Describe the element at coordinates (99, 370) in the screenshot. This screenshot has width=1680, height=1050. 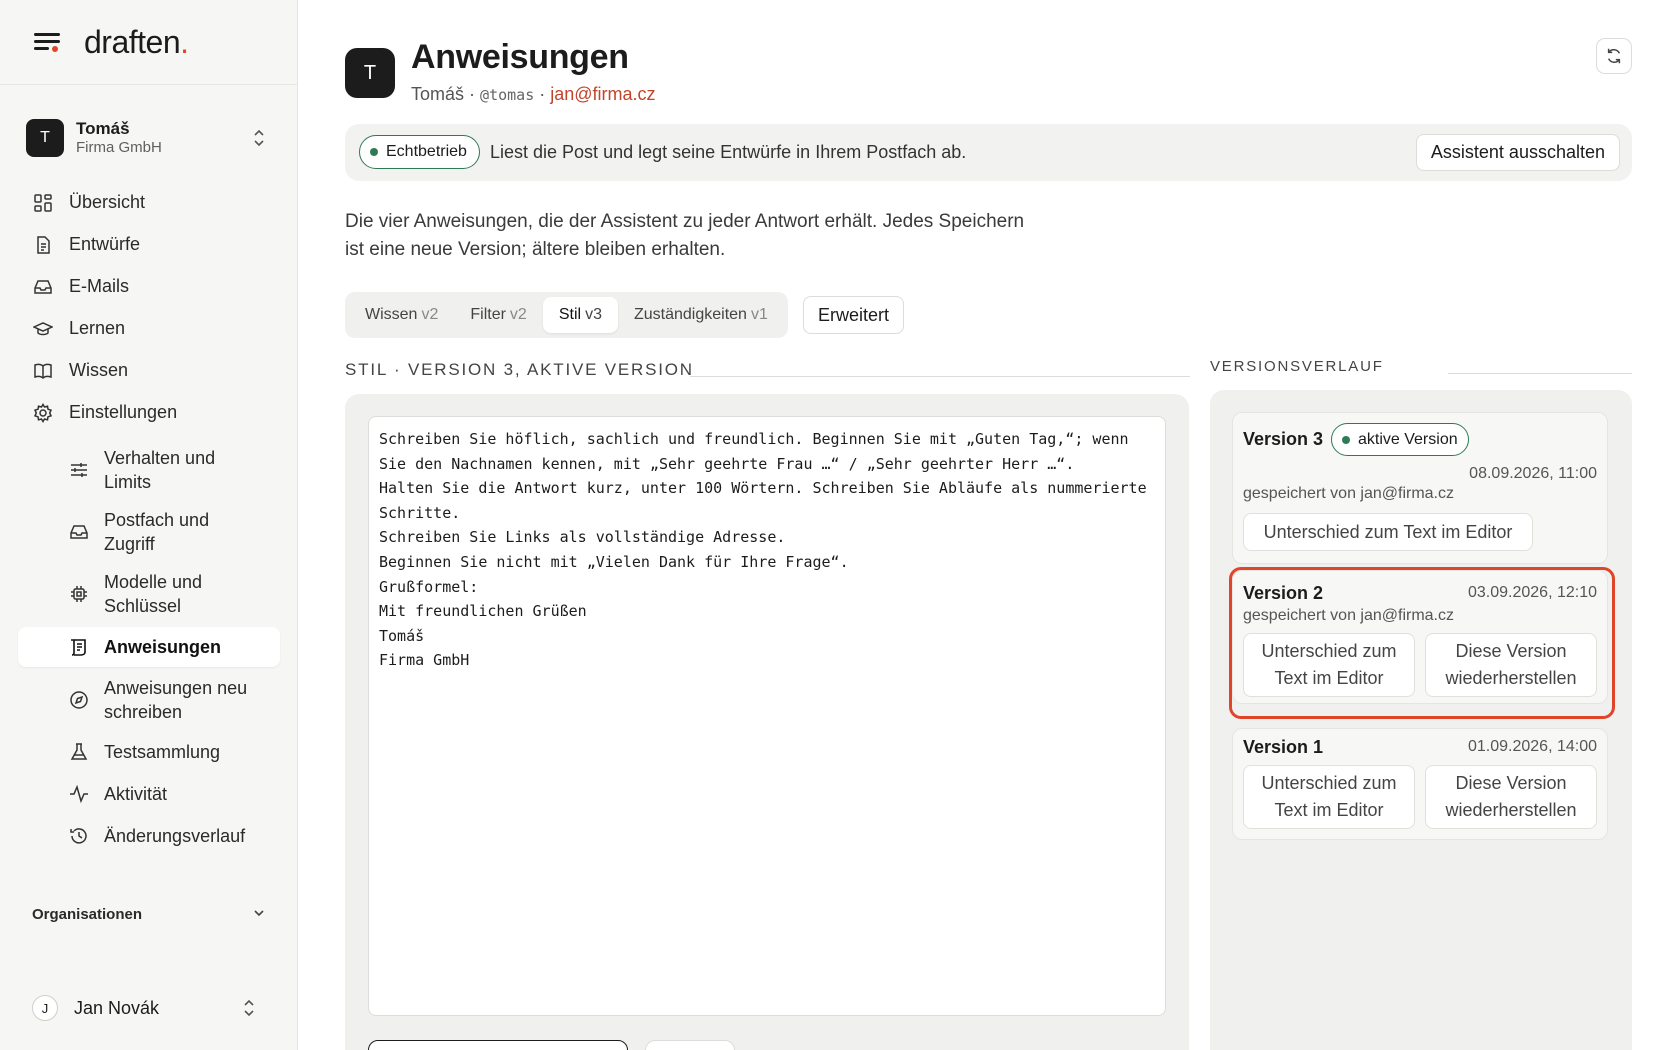
I see `nav-label: Wissen` at that location.